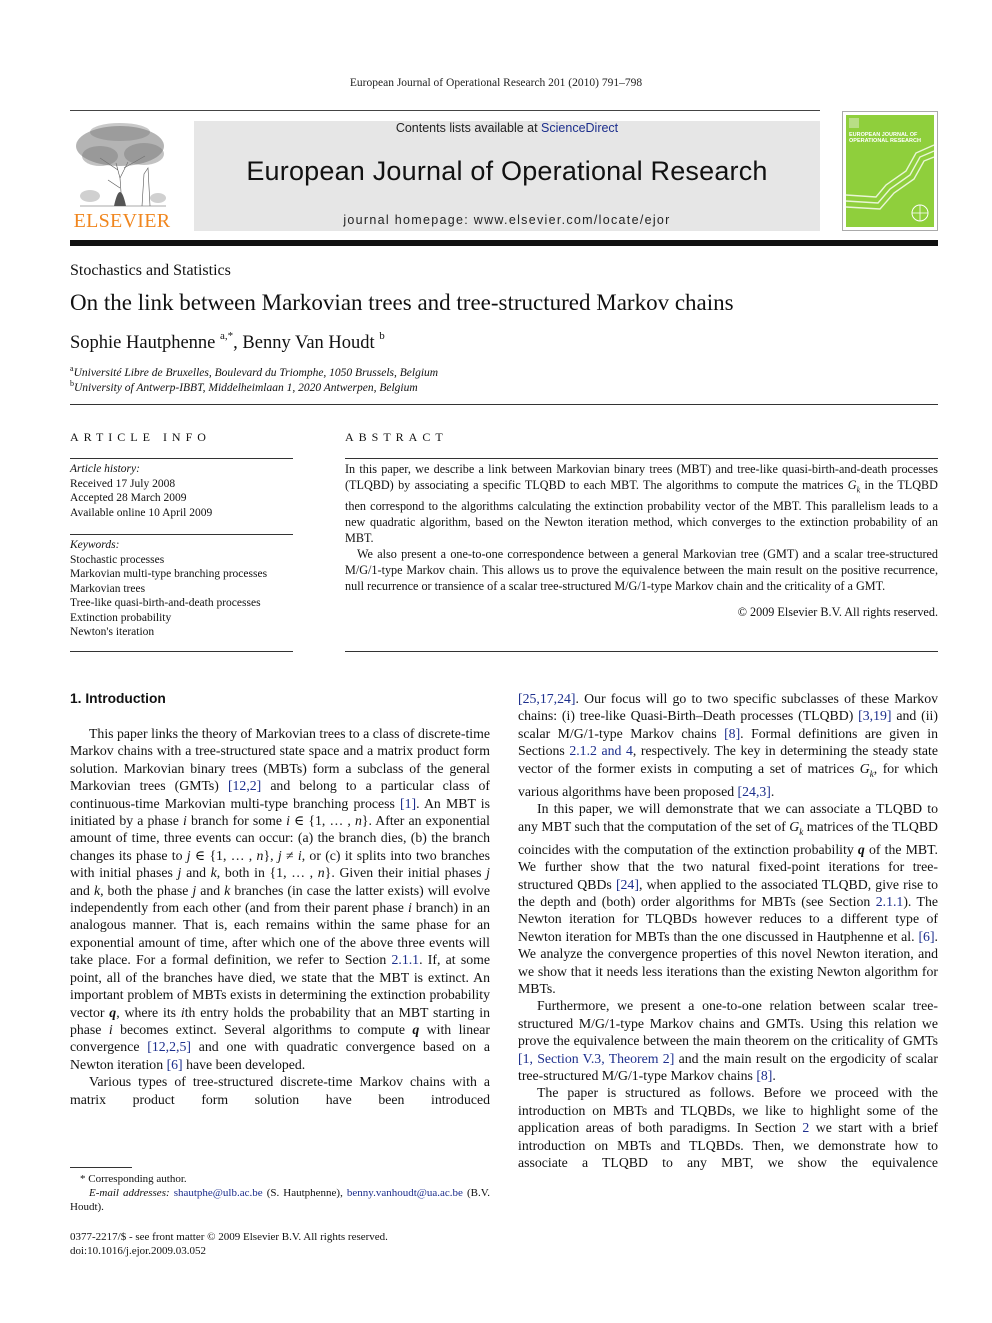  What do you see at coordinates (169, 1046) in the screenshot?
I see `citation-link: [12,2,5]` at bounding box center [169, 1046].